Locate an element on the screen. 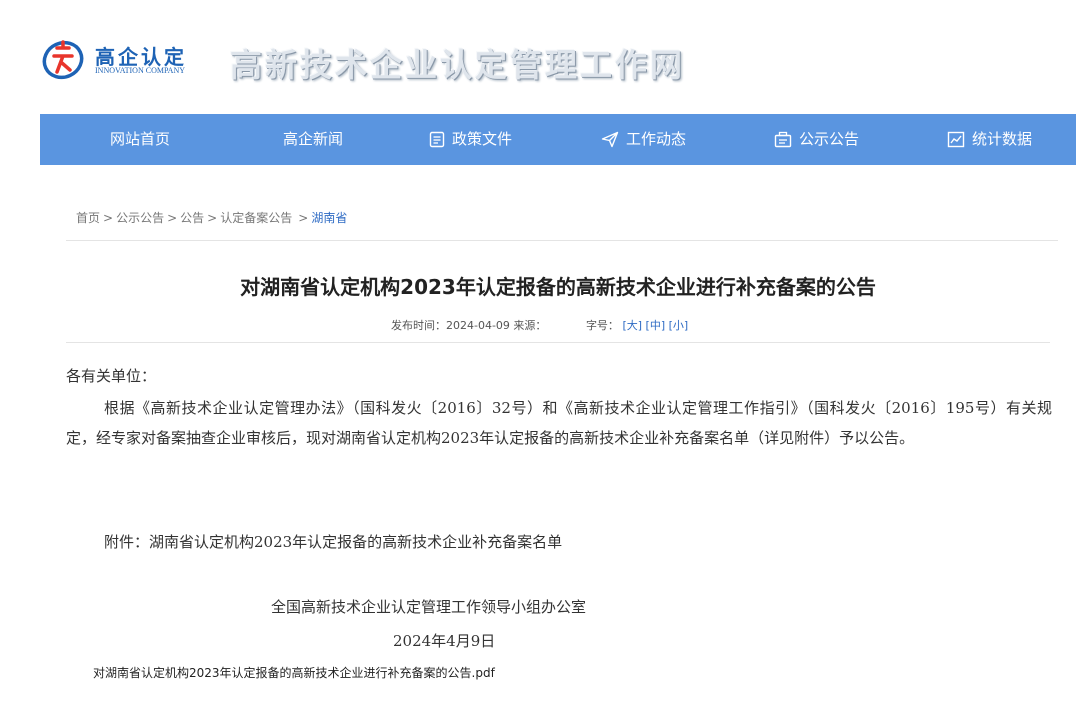 Image resolution: width=1080 pixels, height=702 pixels. site-logo: 高企认定 INNOVATION COMPANY is located at coordinates (120, 61).